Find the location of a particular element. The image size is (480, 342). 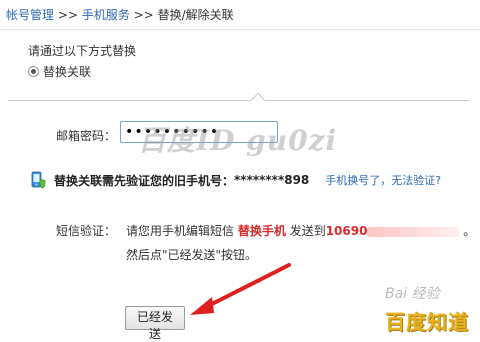

radio-selected-icon is located at coordinates (33, 71).